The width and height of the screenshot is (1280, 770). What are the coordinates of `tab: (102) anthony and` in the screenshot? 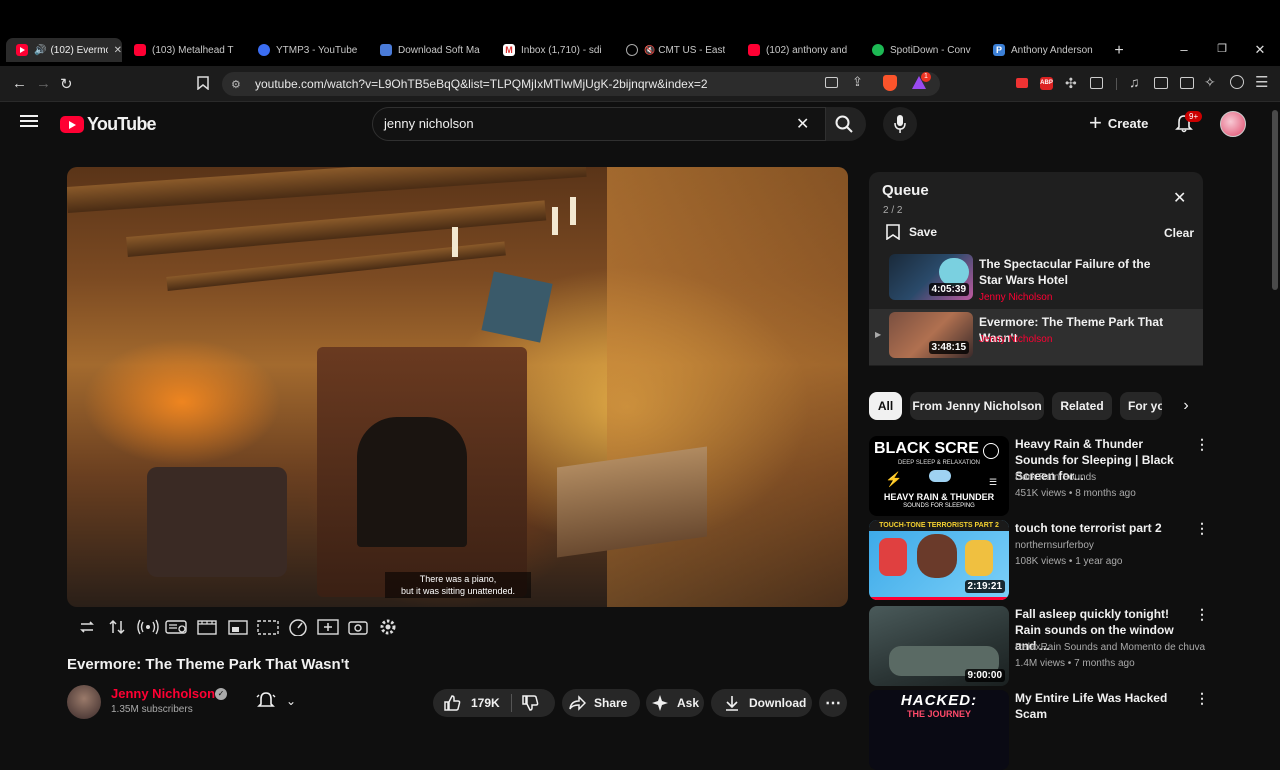 It's located at (800, 50).